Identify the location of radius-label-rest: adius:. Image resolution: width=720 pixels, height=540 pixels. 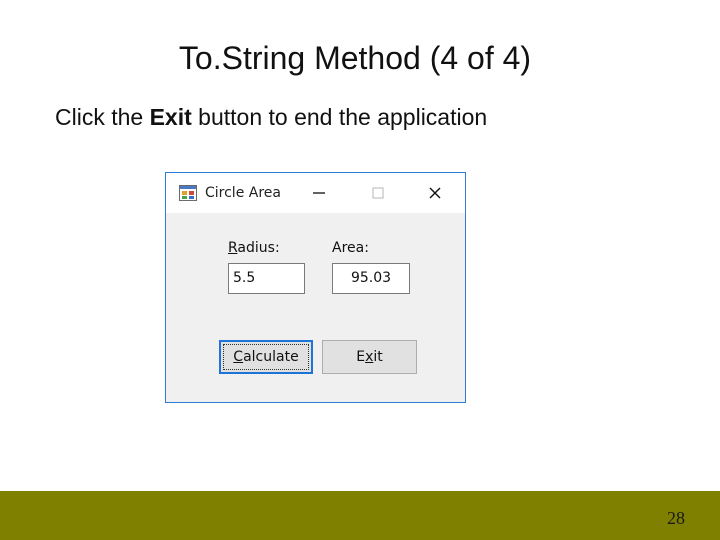
(258, 248).